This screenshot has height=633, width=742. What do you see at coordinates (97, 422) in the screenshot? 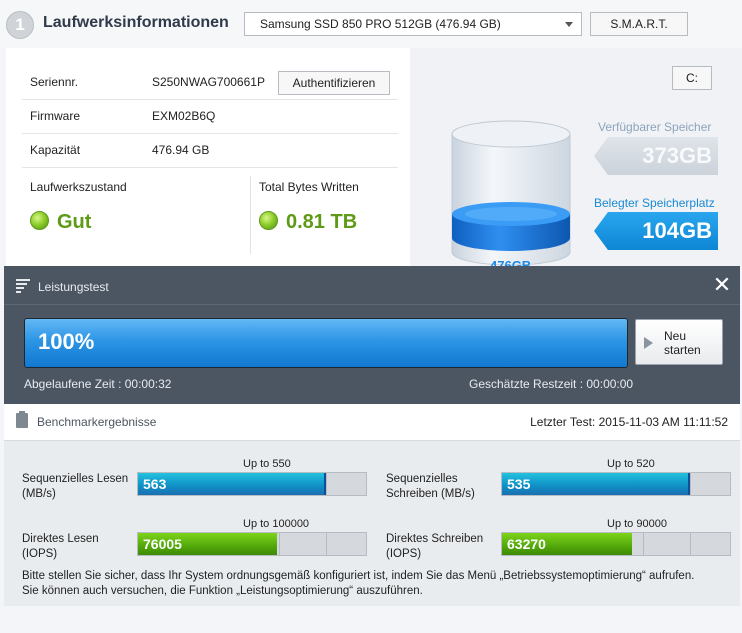
I see `benchmark-title: Benchmarkergebnisse` at bounding box center [97, 422].